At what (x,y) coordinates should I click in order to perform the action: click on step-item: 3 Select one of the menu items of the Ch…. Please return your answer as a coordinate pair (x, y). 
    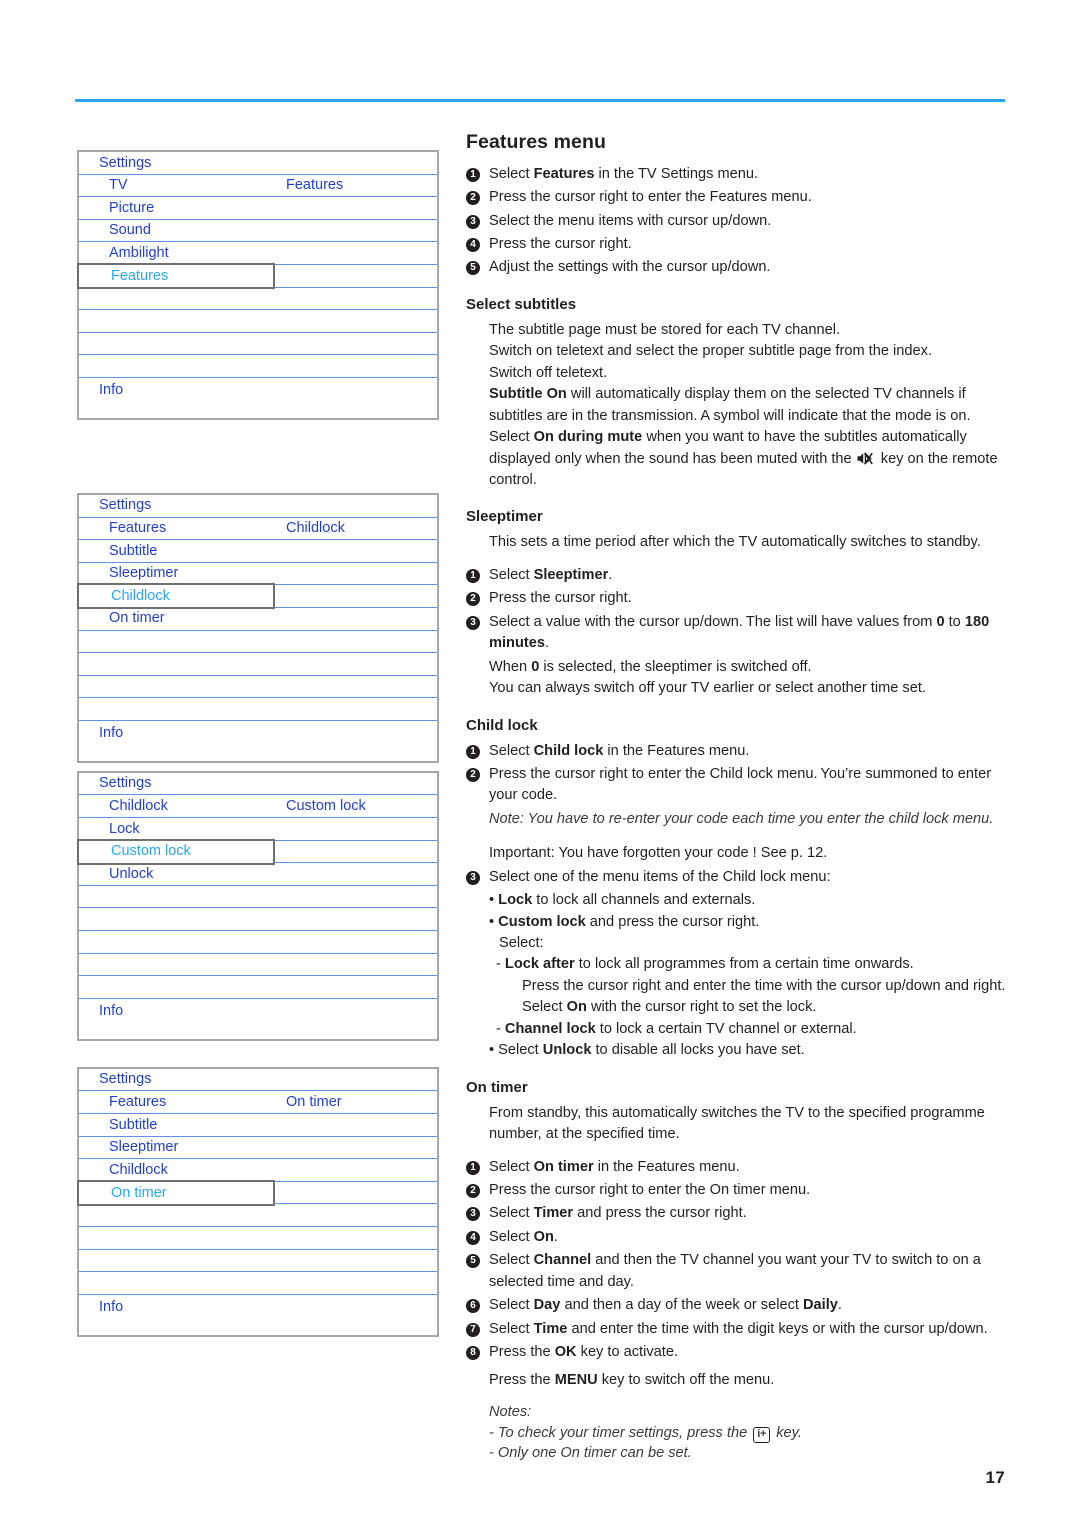
    Looking at the image, I should click on (739, 877).